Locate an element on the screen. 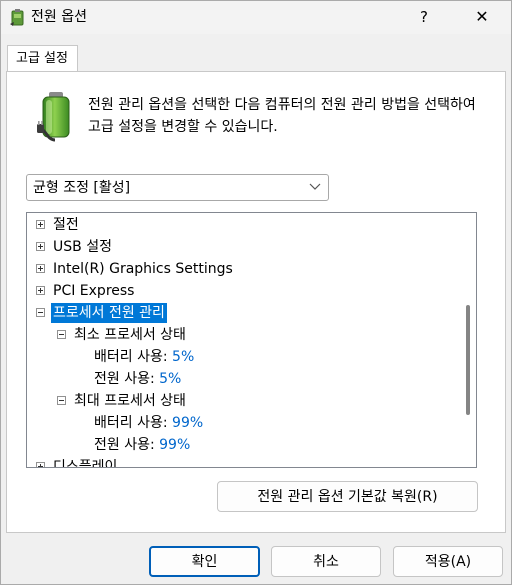 The image size is (512, 585). window-title: 전원 옵션 is located at coordinates (59, 17).